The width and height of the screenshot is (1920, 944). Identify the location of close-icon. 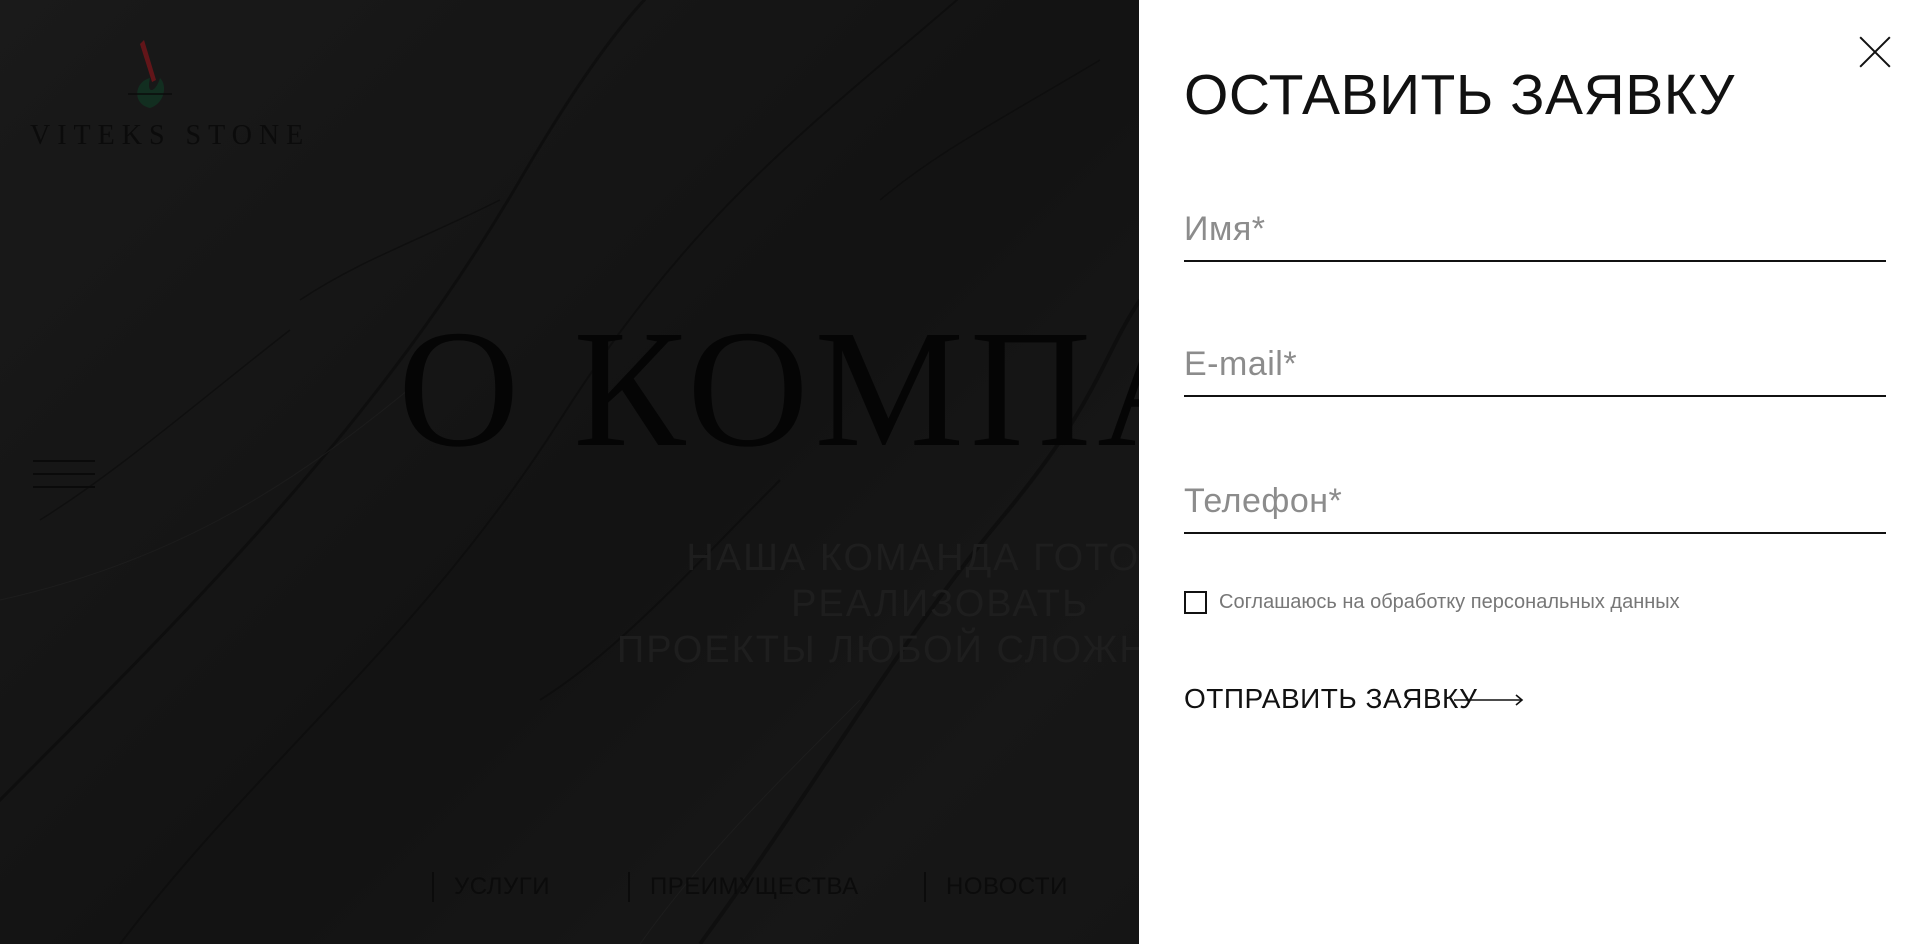
(1875, 52).